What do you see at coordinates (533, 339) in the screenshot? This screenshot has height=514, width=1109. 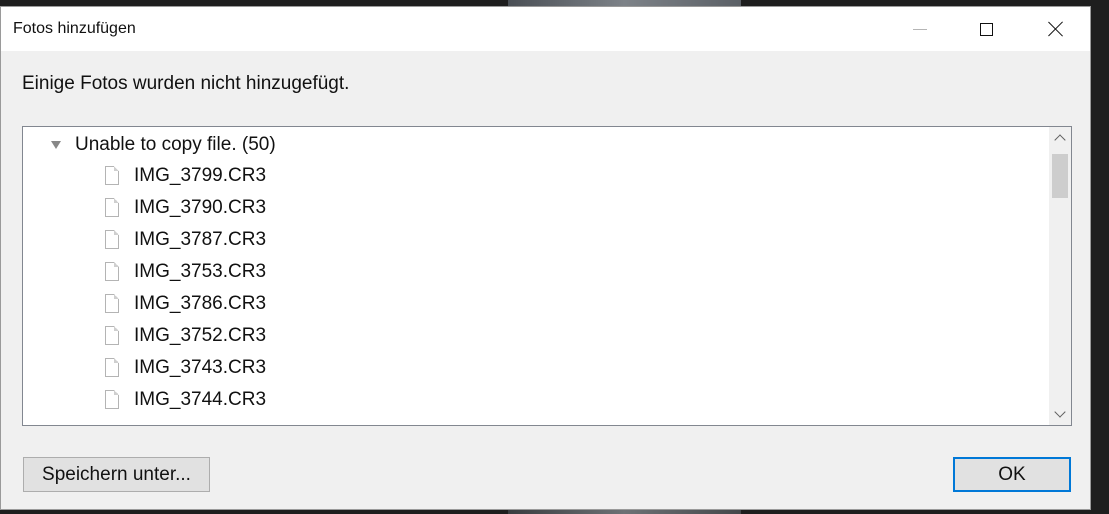 I see `list-item: IMG_3752.CR3` at bounding box center [533, 339].